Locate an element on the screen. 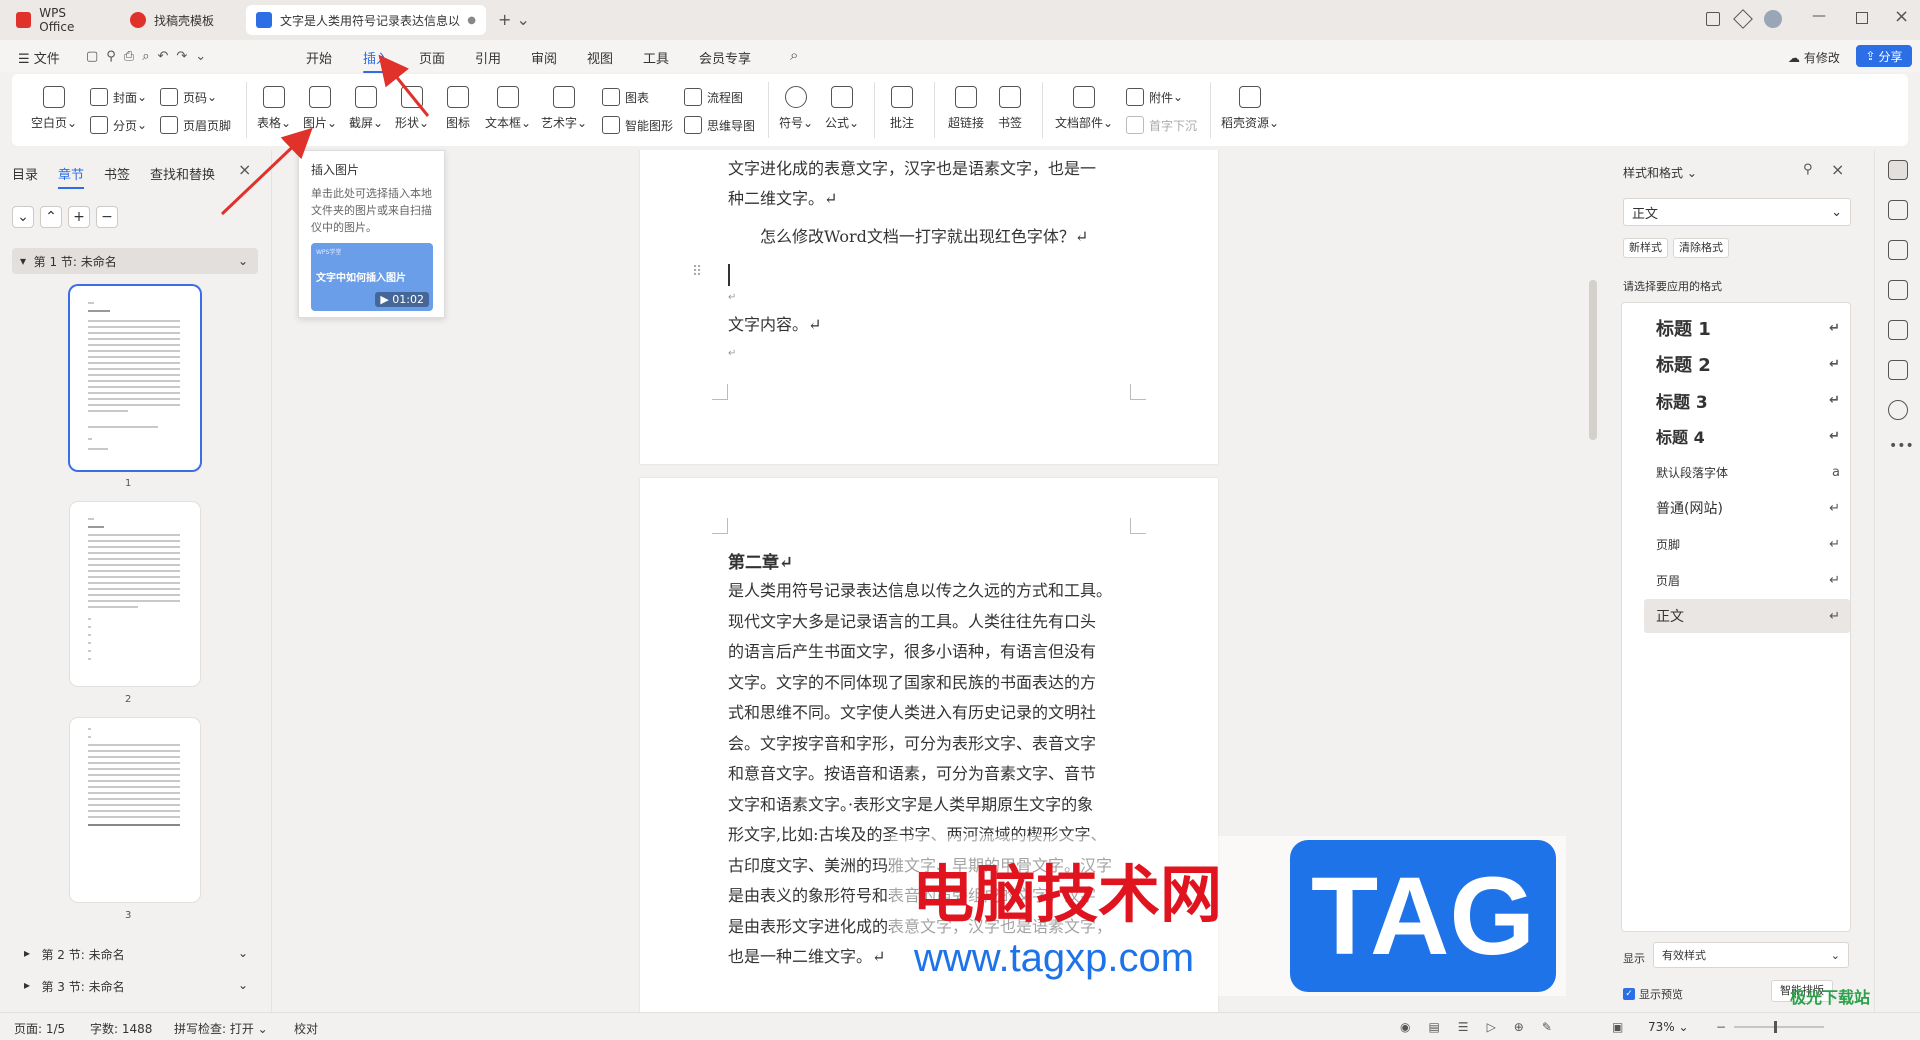  watermark-url: www.tagxp.com is located at coordinates (1054, 958).